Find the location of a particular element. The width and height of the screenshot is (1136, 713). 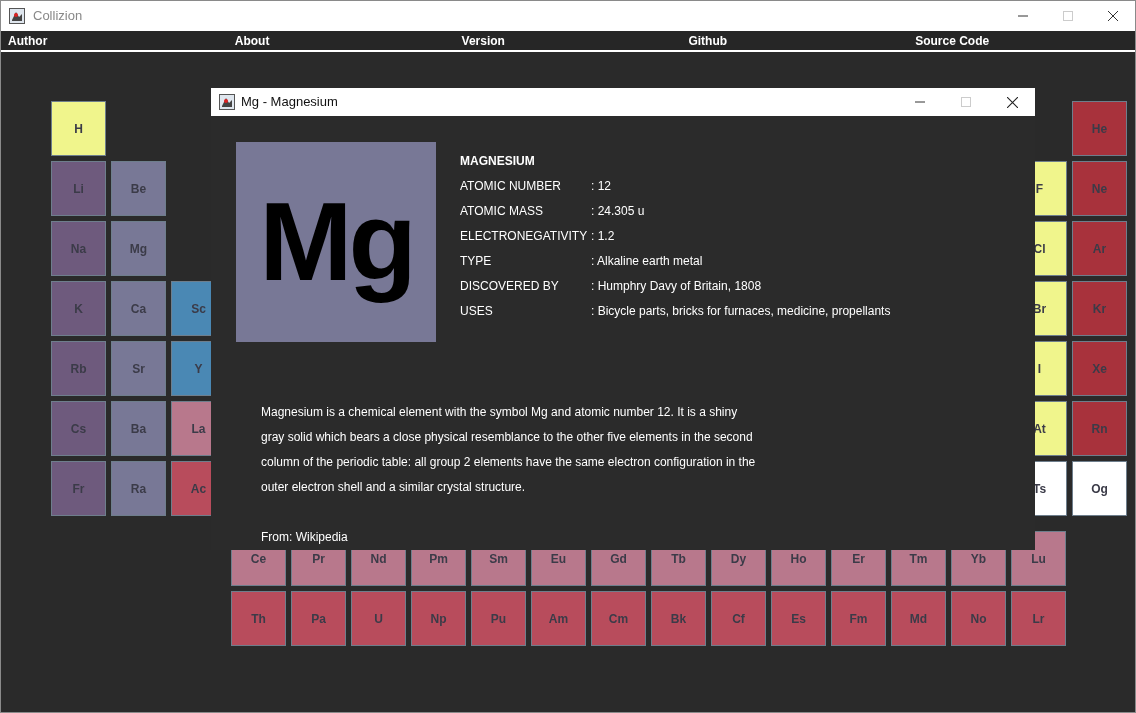

property-label: DISCOVERED BY is located at coordinates (510, 286).